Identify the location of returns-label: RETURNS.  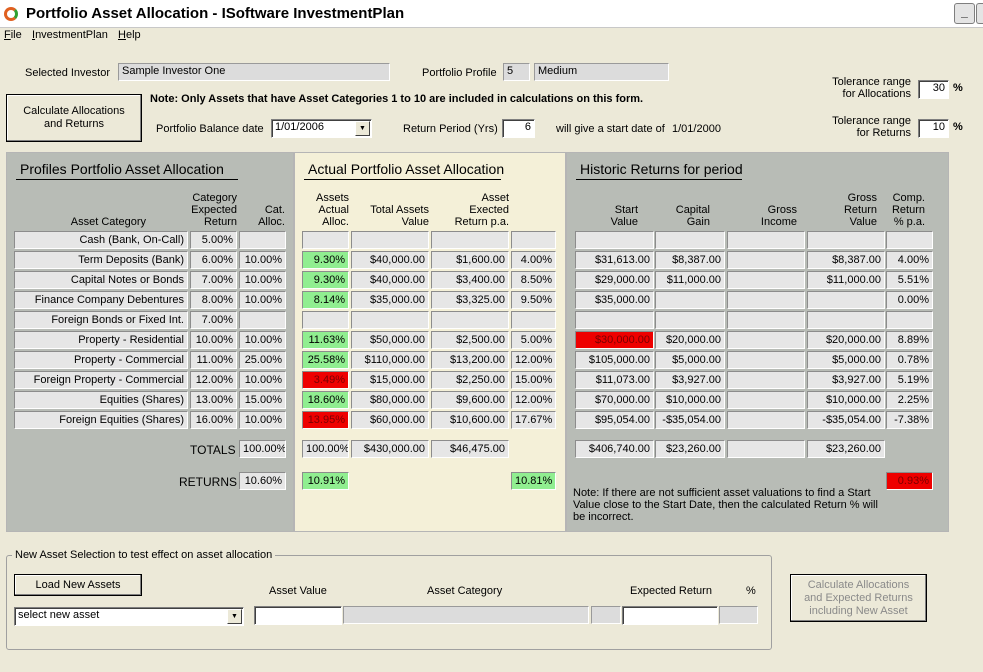
(208, 482).